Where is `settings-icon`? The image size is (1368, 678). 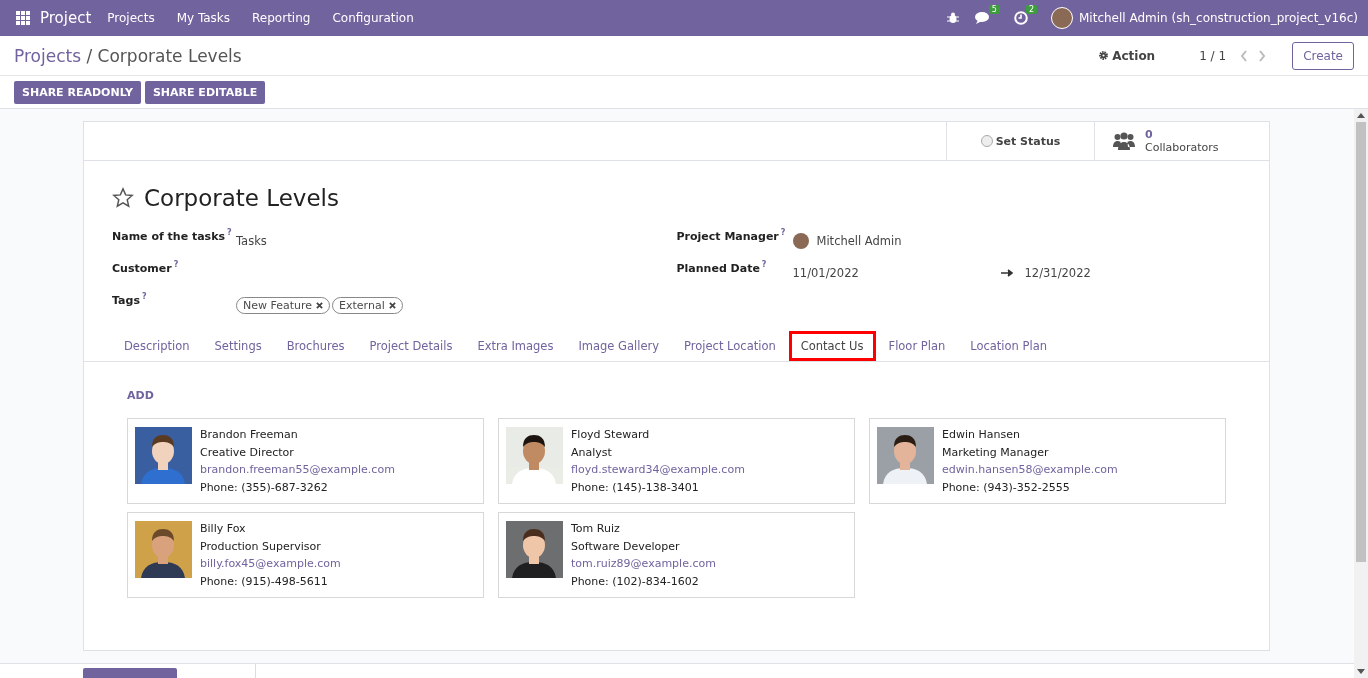
settings-icon is located at coordinates (1104, 55).